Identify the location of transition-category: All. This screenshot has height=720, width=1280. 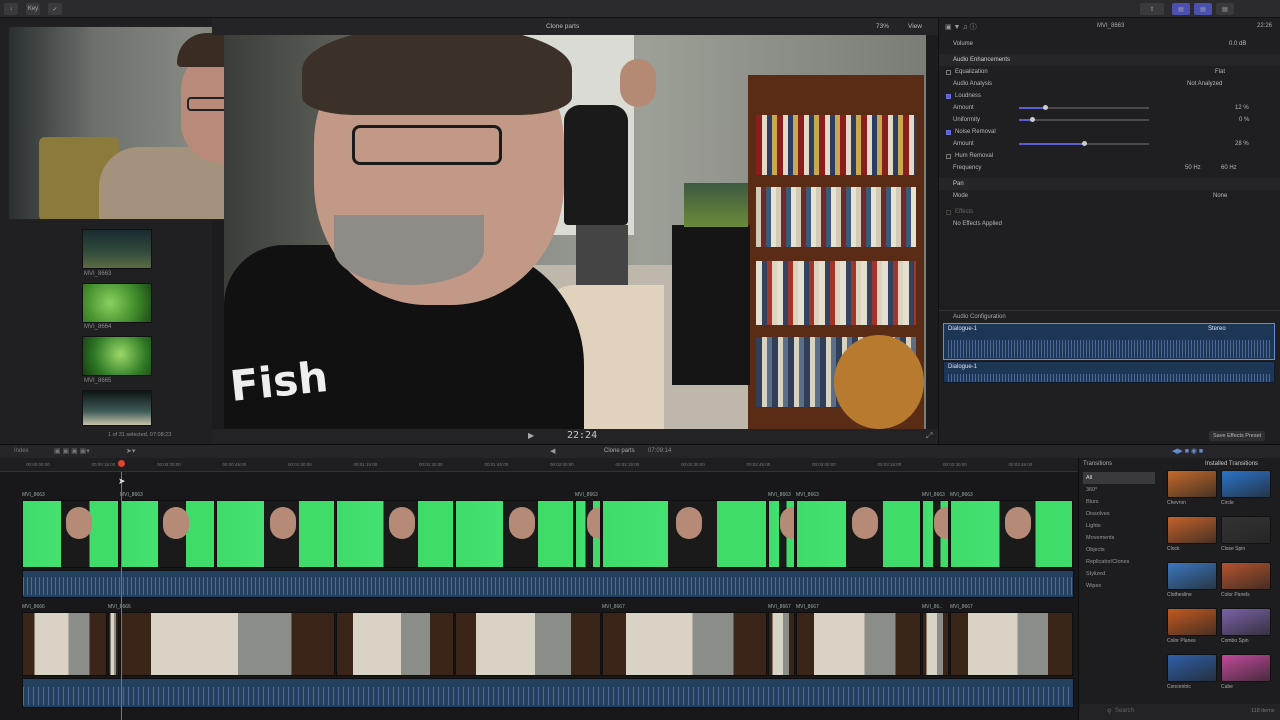
(1119, 478).